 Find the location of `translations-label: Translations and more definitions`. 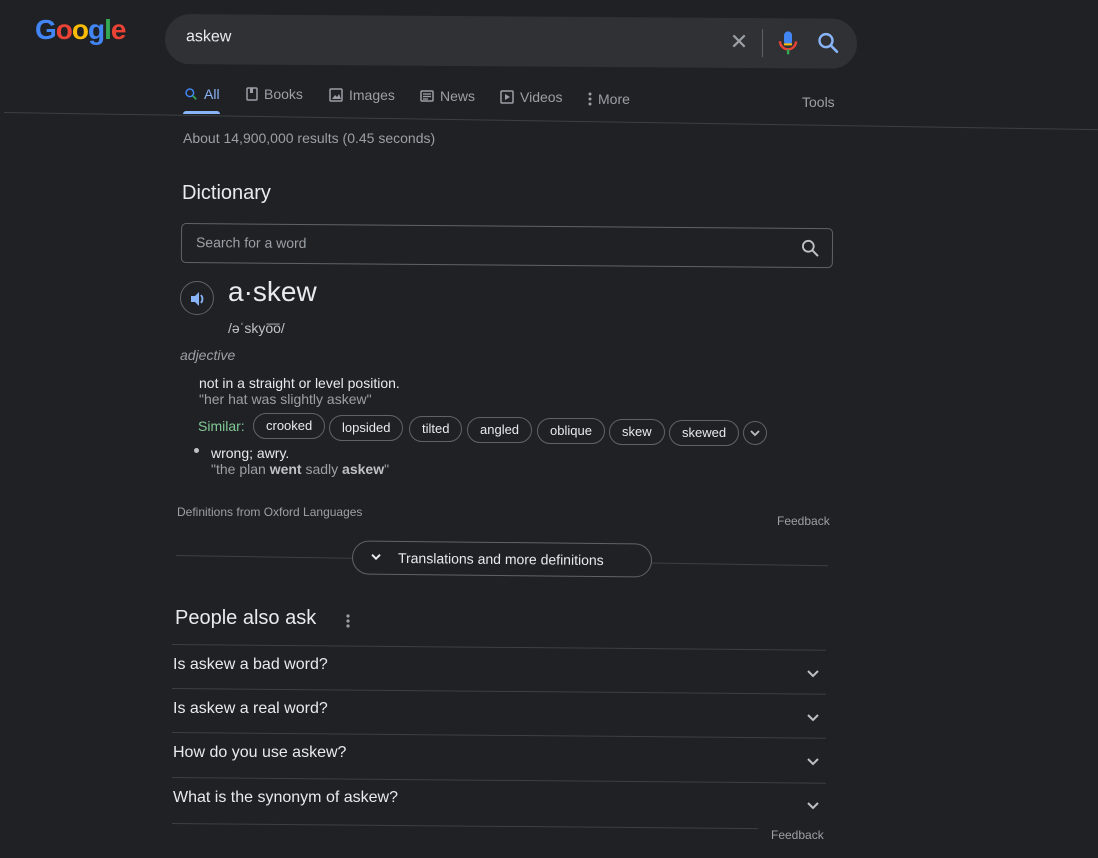

translations-label: Translations and more definitions is located at coordinates (500, 559).